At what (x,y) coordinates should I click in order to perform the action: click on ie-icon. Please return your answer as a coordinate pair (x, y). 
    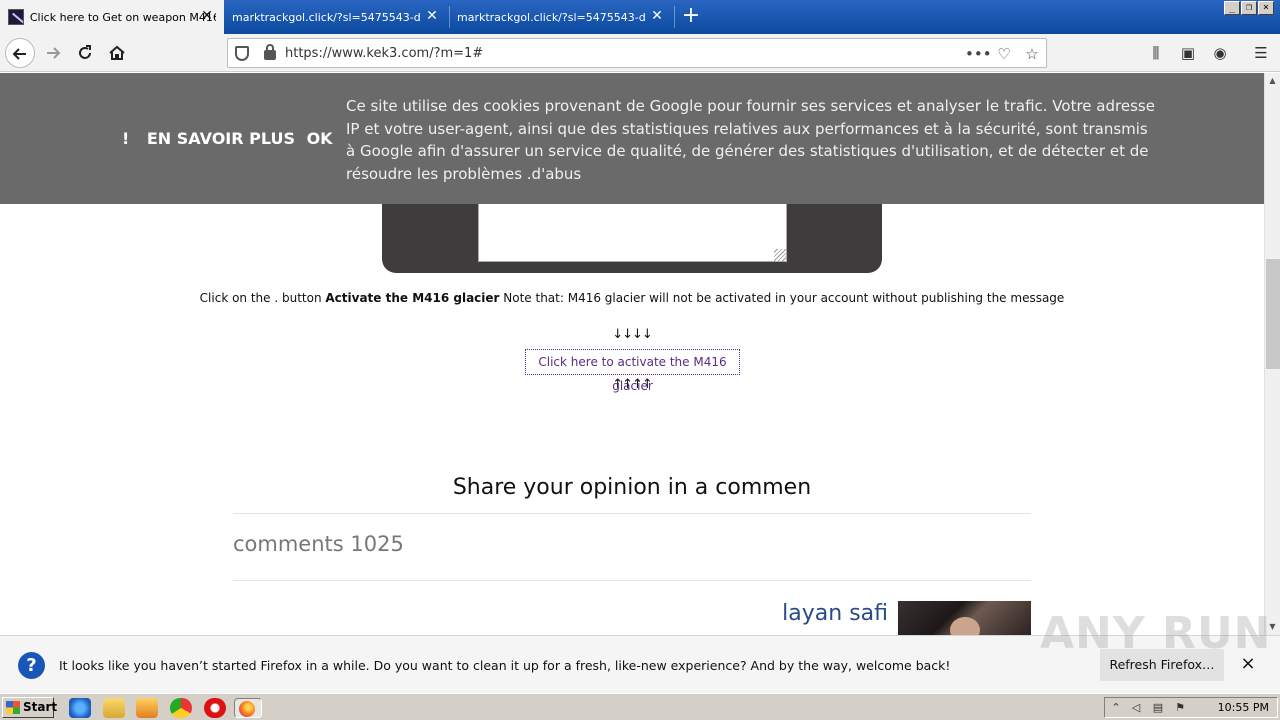
    Looking at the image, I should click on (80, 708).